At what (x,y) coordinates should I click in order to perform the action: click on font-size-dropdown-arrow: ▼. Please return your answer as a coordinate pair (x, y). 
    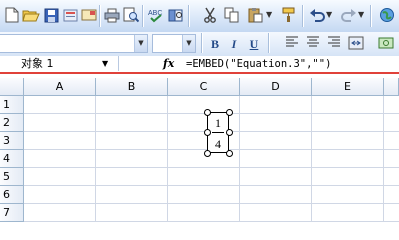
    Looking at the image, I should click on (188, 43).